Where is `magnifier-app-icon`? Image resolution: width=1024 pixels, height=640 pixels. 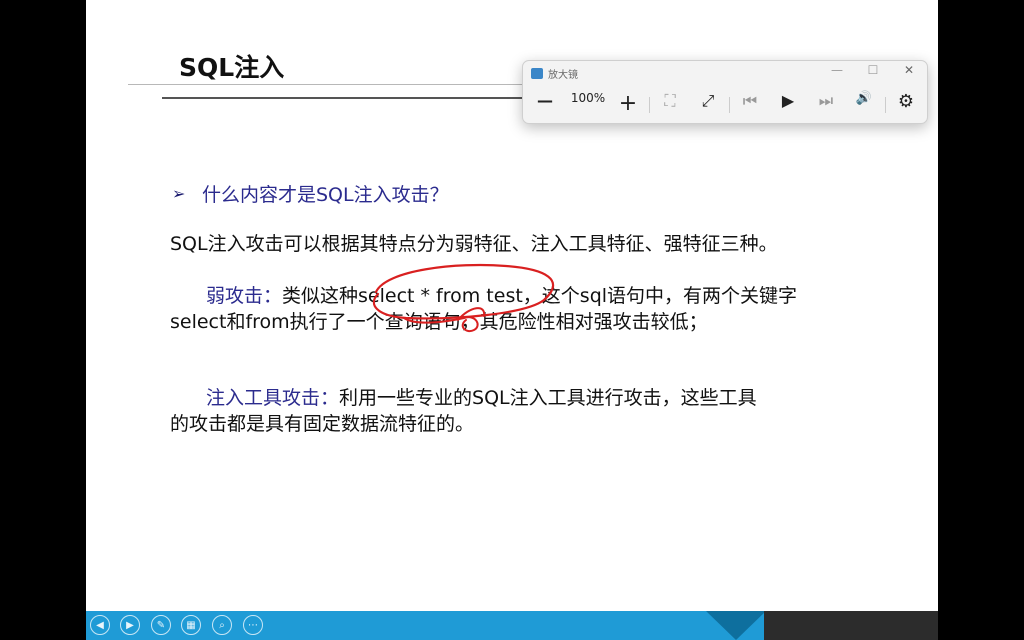 magnifier-app-icon is located at coordinates (537, 73).